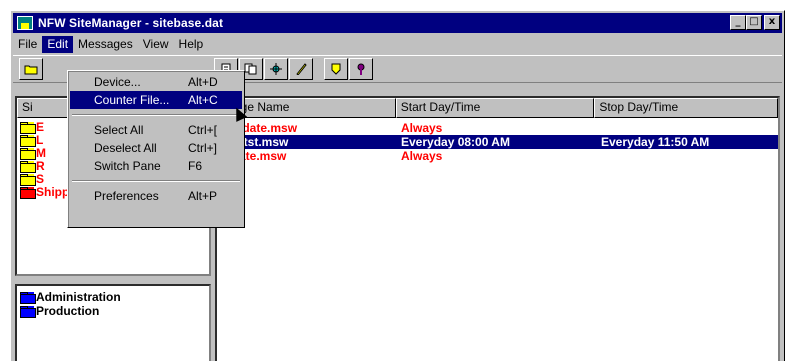  Describe the element at coordinates (113, 280) in the screenshot. I see `pane-splitter` at that location.